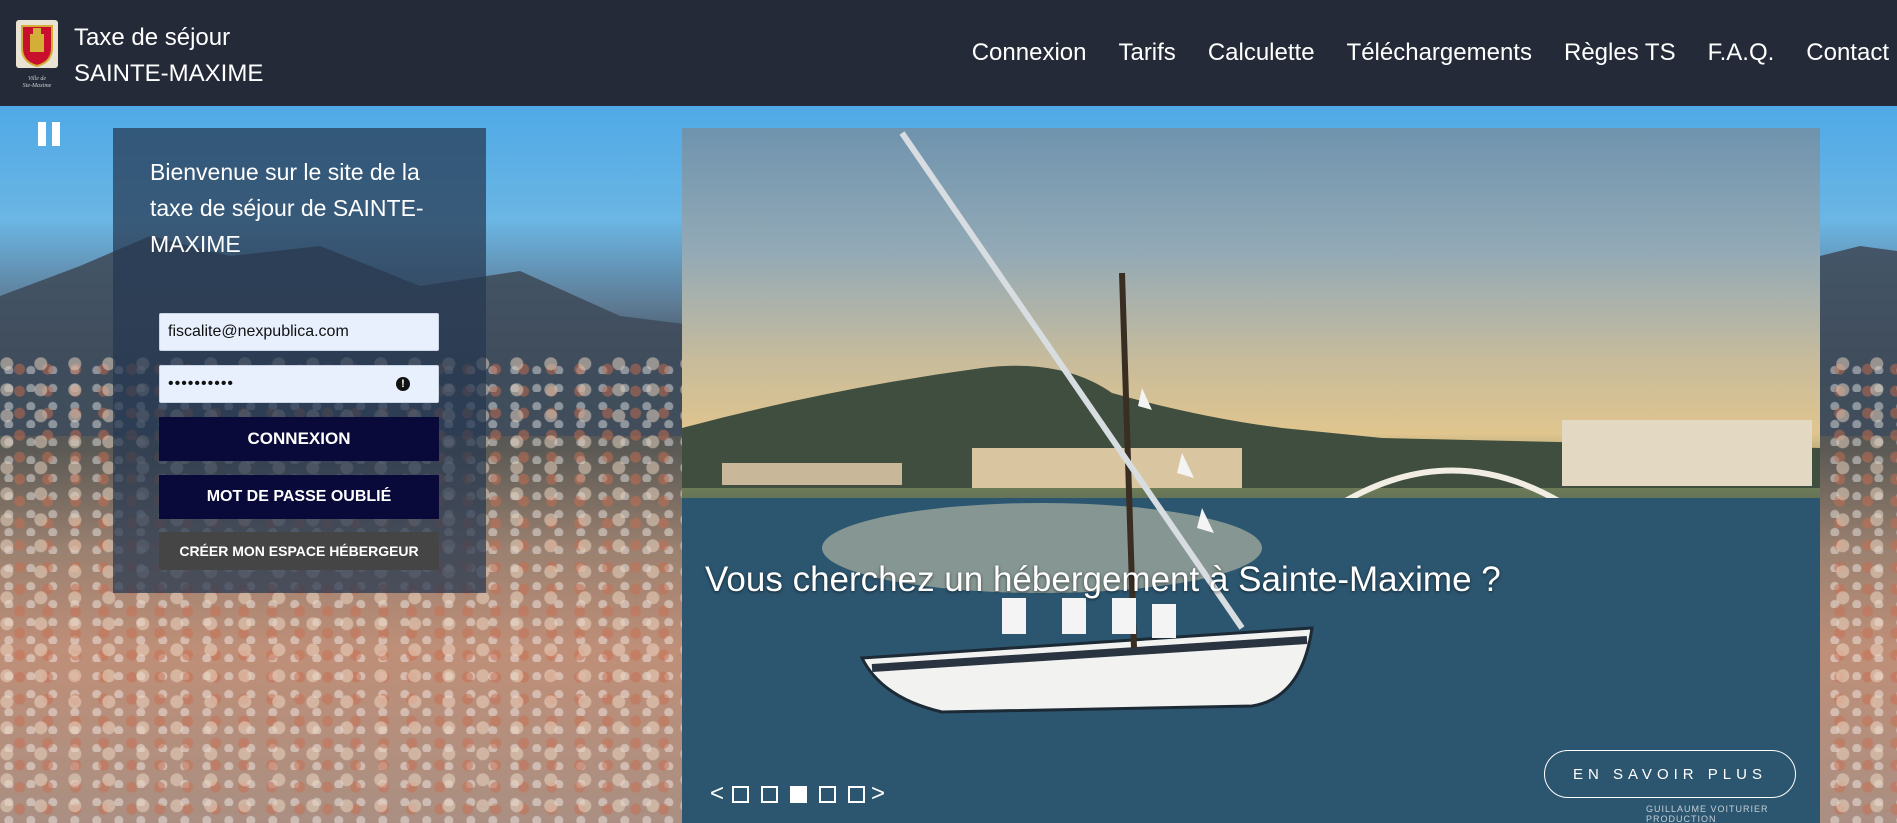 This screenshot has height=823, width=1897. I want to click on pause-slideshow-icon, so click(50, 134).